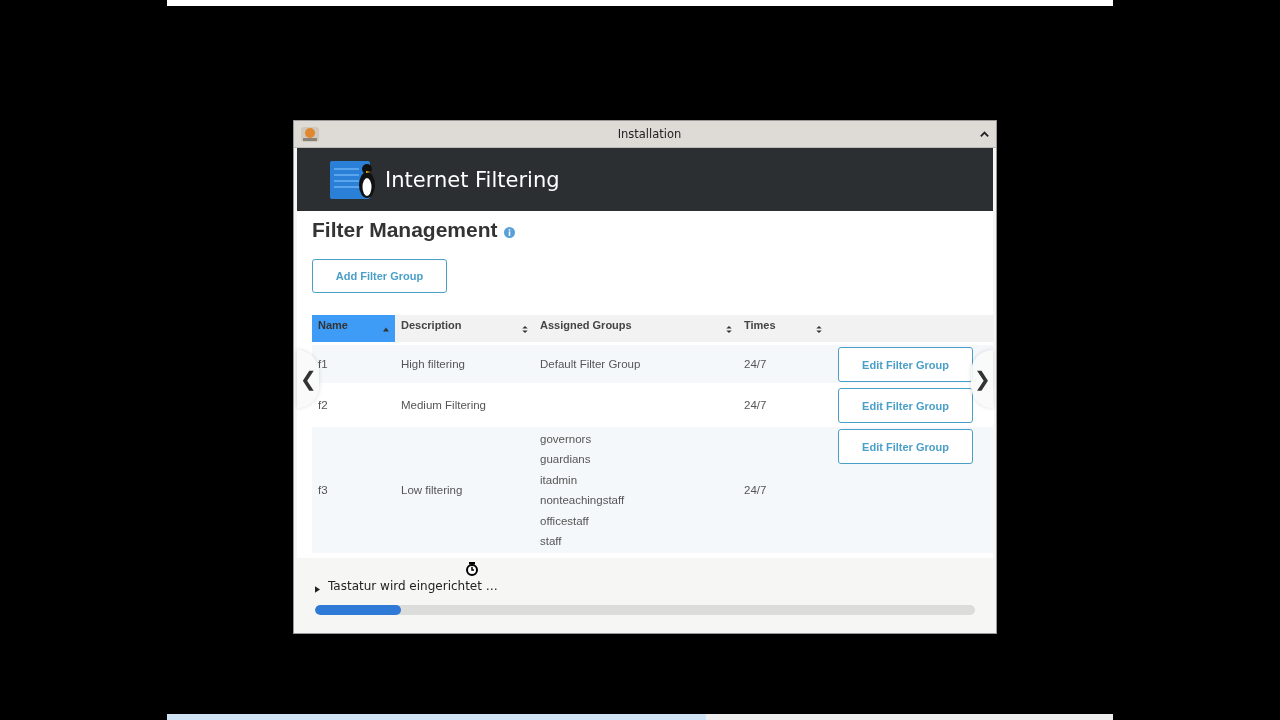 This screenshot has height=720, width=1280. What do you see at coordinates (565, 460) in the screenshot?
I see `group-name: guardians` at bounding box center [565, 460].